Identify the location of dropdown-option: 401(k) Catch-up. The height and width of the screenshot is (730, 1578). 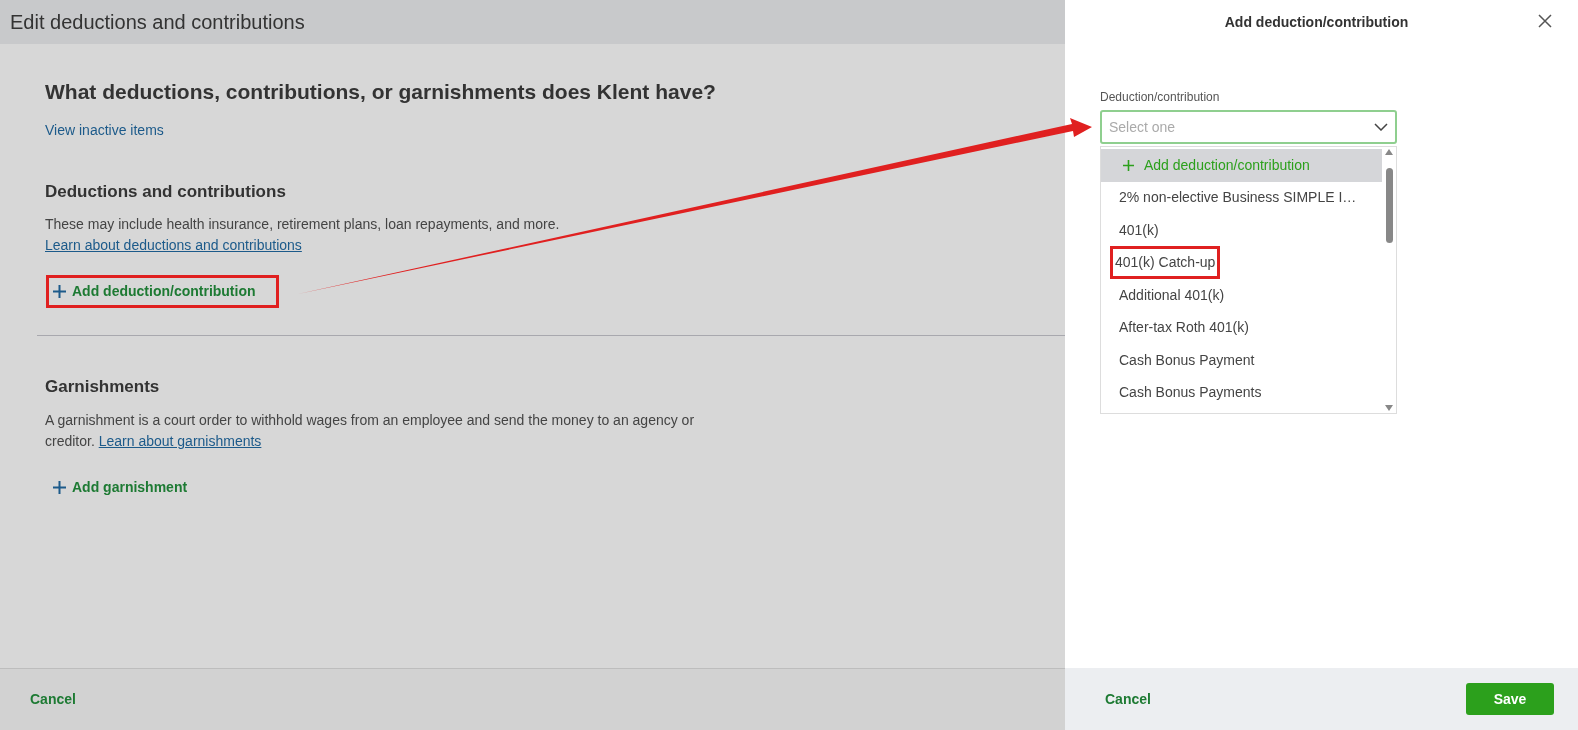
(1241, 262).